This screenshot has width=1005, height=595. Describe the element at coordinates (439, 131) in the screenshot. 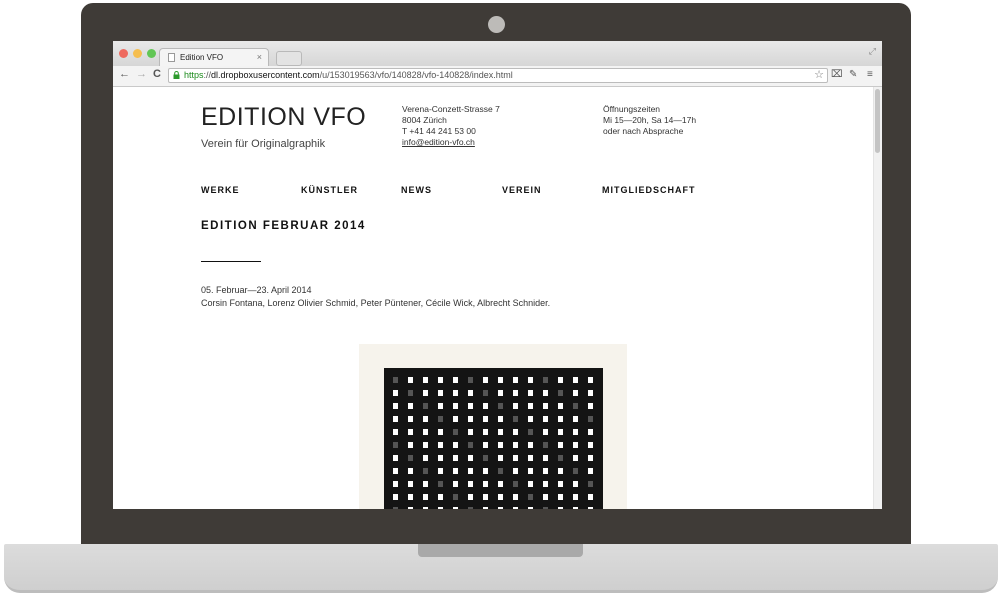

I see `address-phone: T +41 44 241 53 00` at that location.